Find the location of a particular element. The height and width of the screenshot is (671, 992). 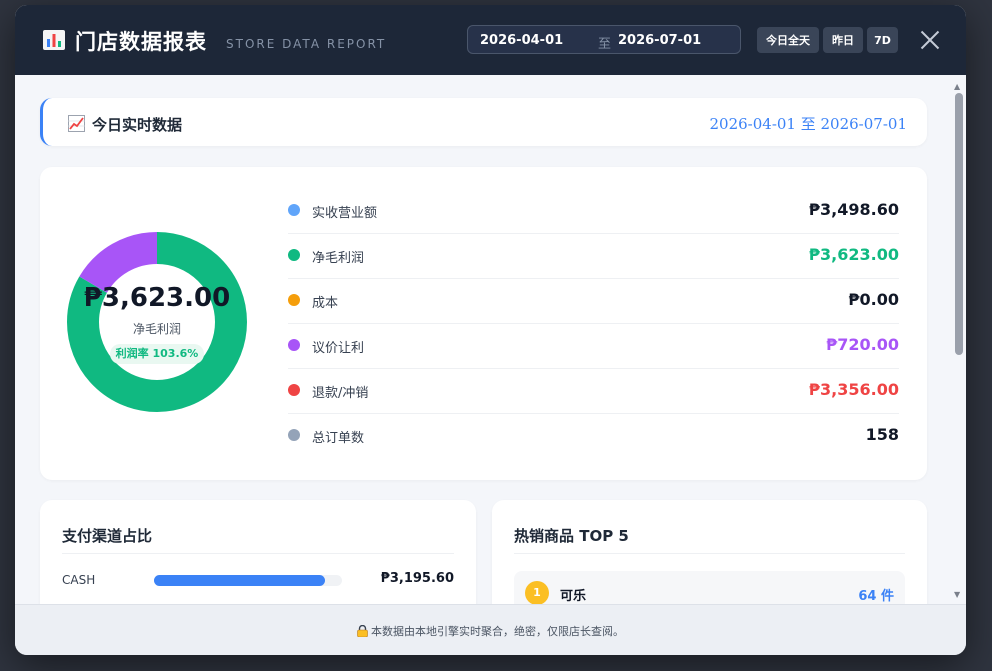

date-separator: 至 is located at coordinates (605, 44).